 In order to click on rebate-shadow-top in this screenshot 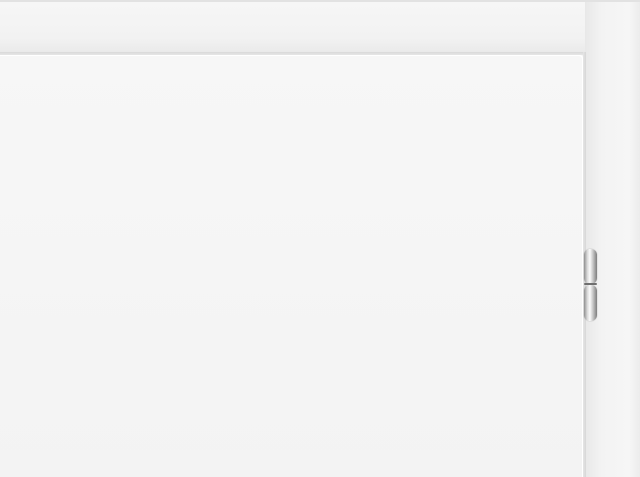, I will do `click(293, 53)`.